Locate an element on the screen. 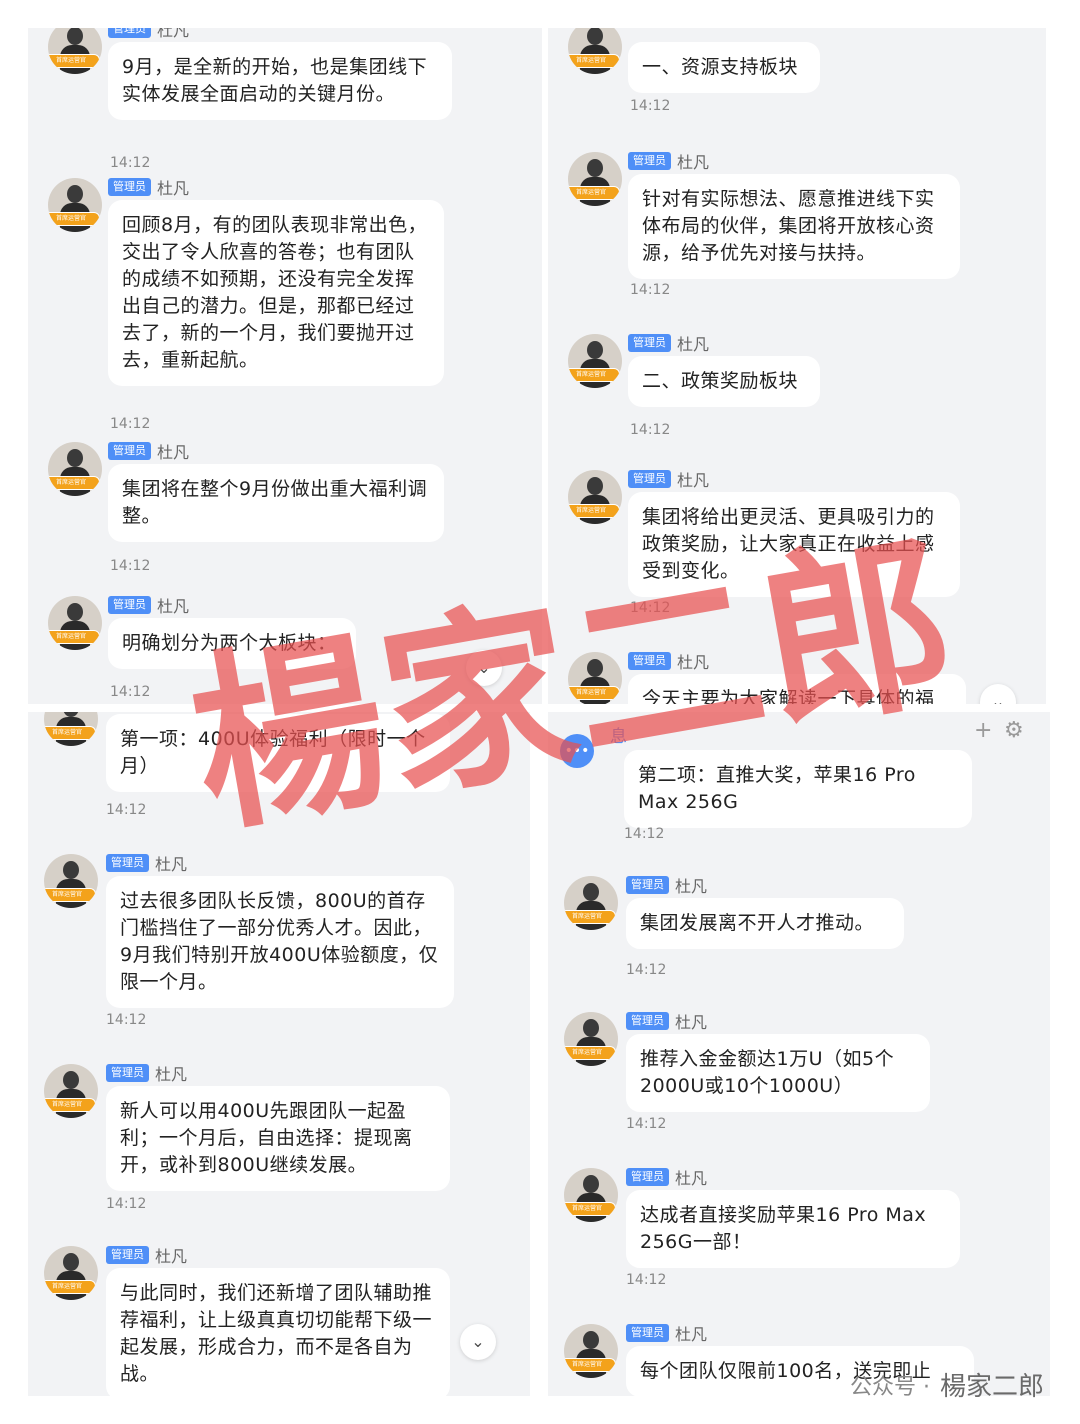  message-bubble: 集团将在整个9月份做出重大福利调整。 is located at coordinates (276, 503).